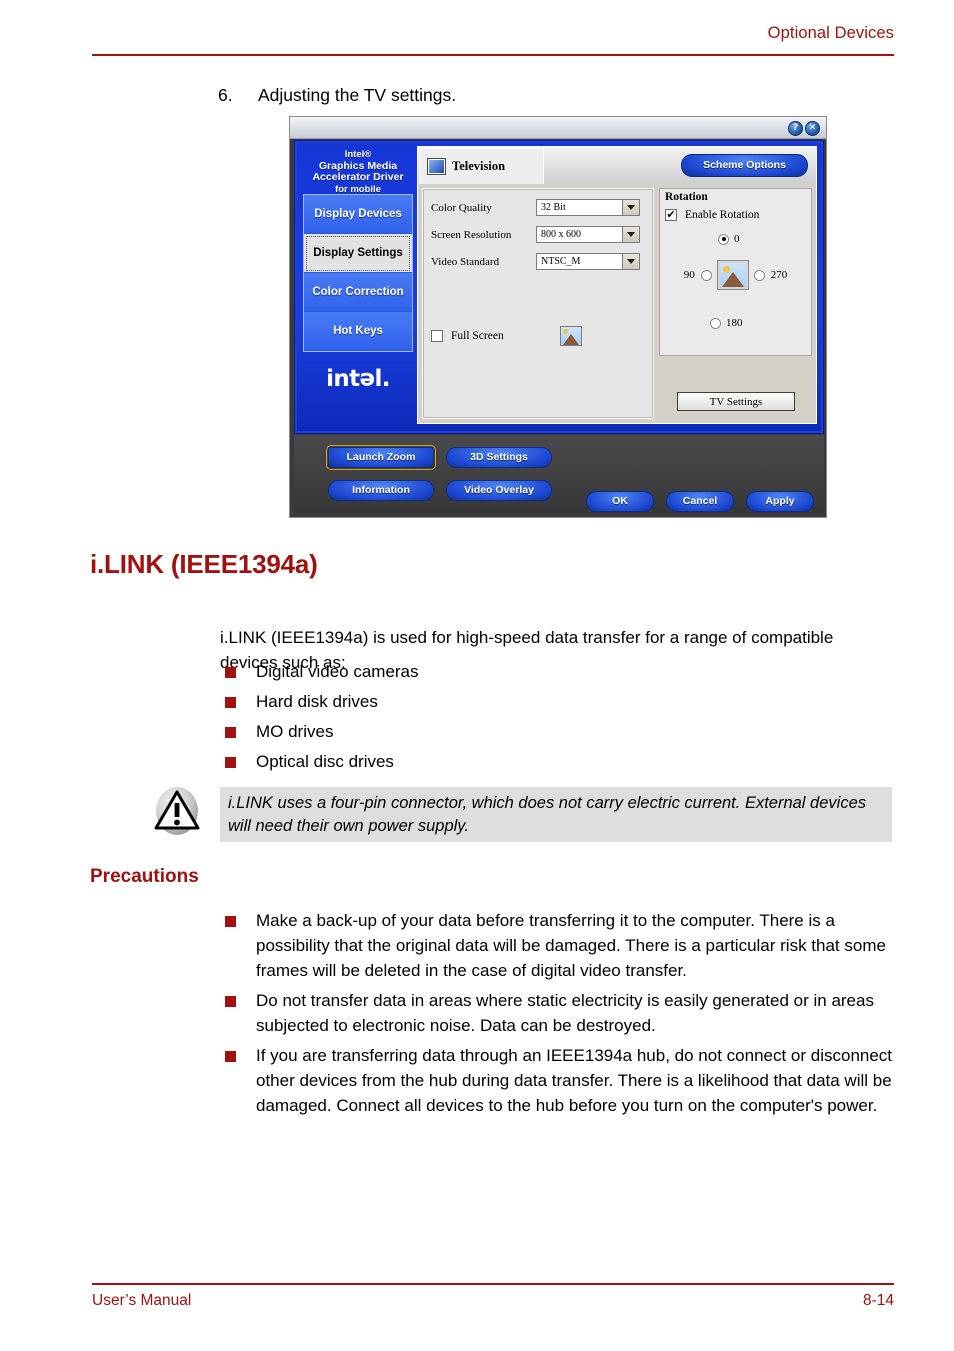 Image resolution: width=954 pixels, height=1351 pixels. Describe the element at coordinates (558, 731) in the screenshot. I see `list-item: MO drives` at that location.